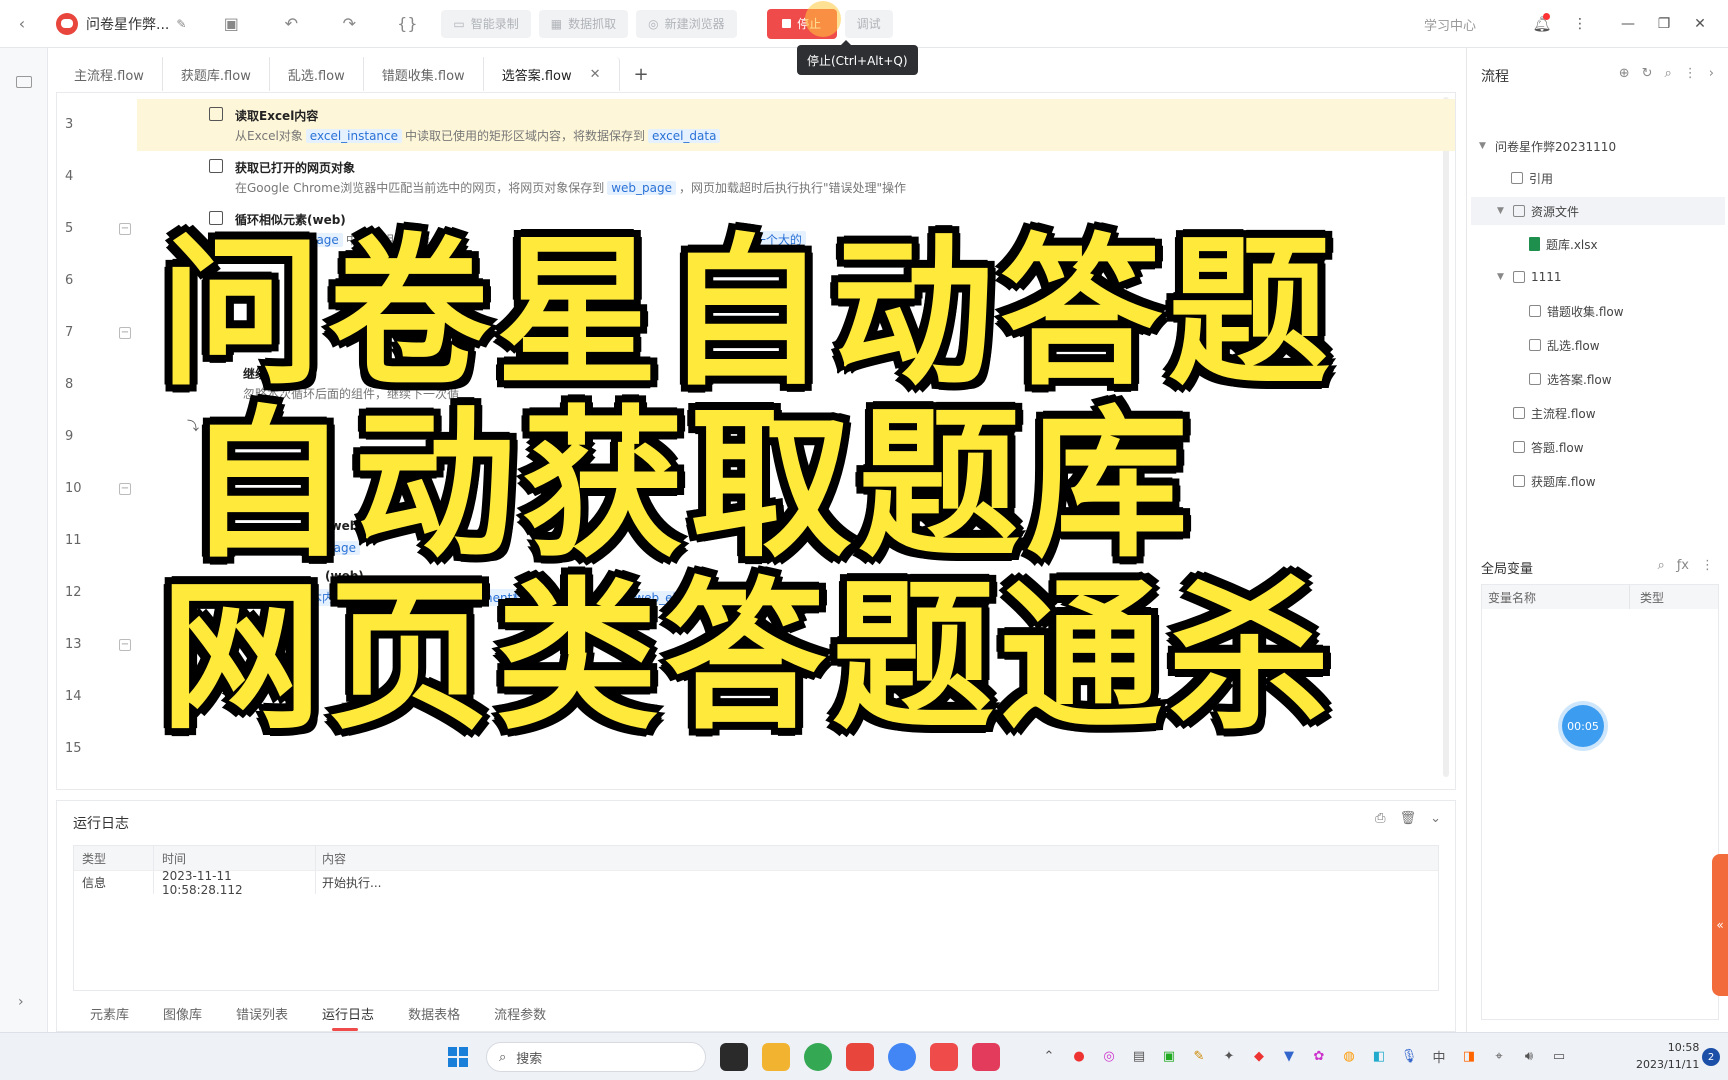 The width and height of the screenshot is (1728, 1080). What do you see at coordinates (1683, 565) in the screenshot?
I see `function-icon: ƒx` at bounding box center [1683, 565].